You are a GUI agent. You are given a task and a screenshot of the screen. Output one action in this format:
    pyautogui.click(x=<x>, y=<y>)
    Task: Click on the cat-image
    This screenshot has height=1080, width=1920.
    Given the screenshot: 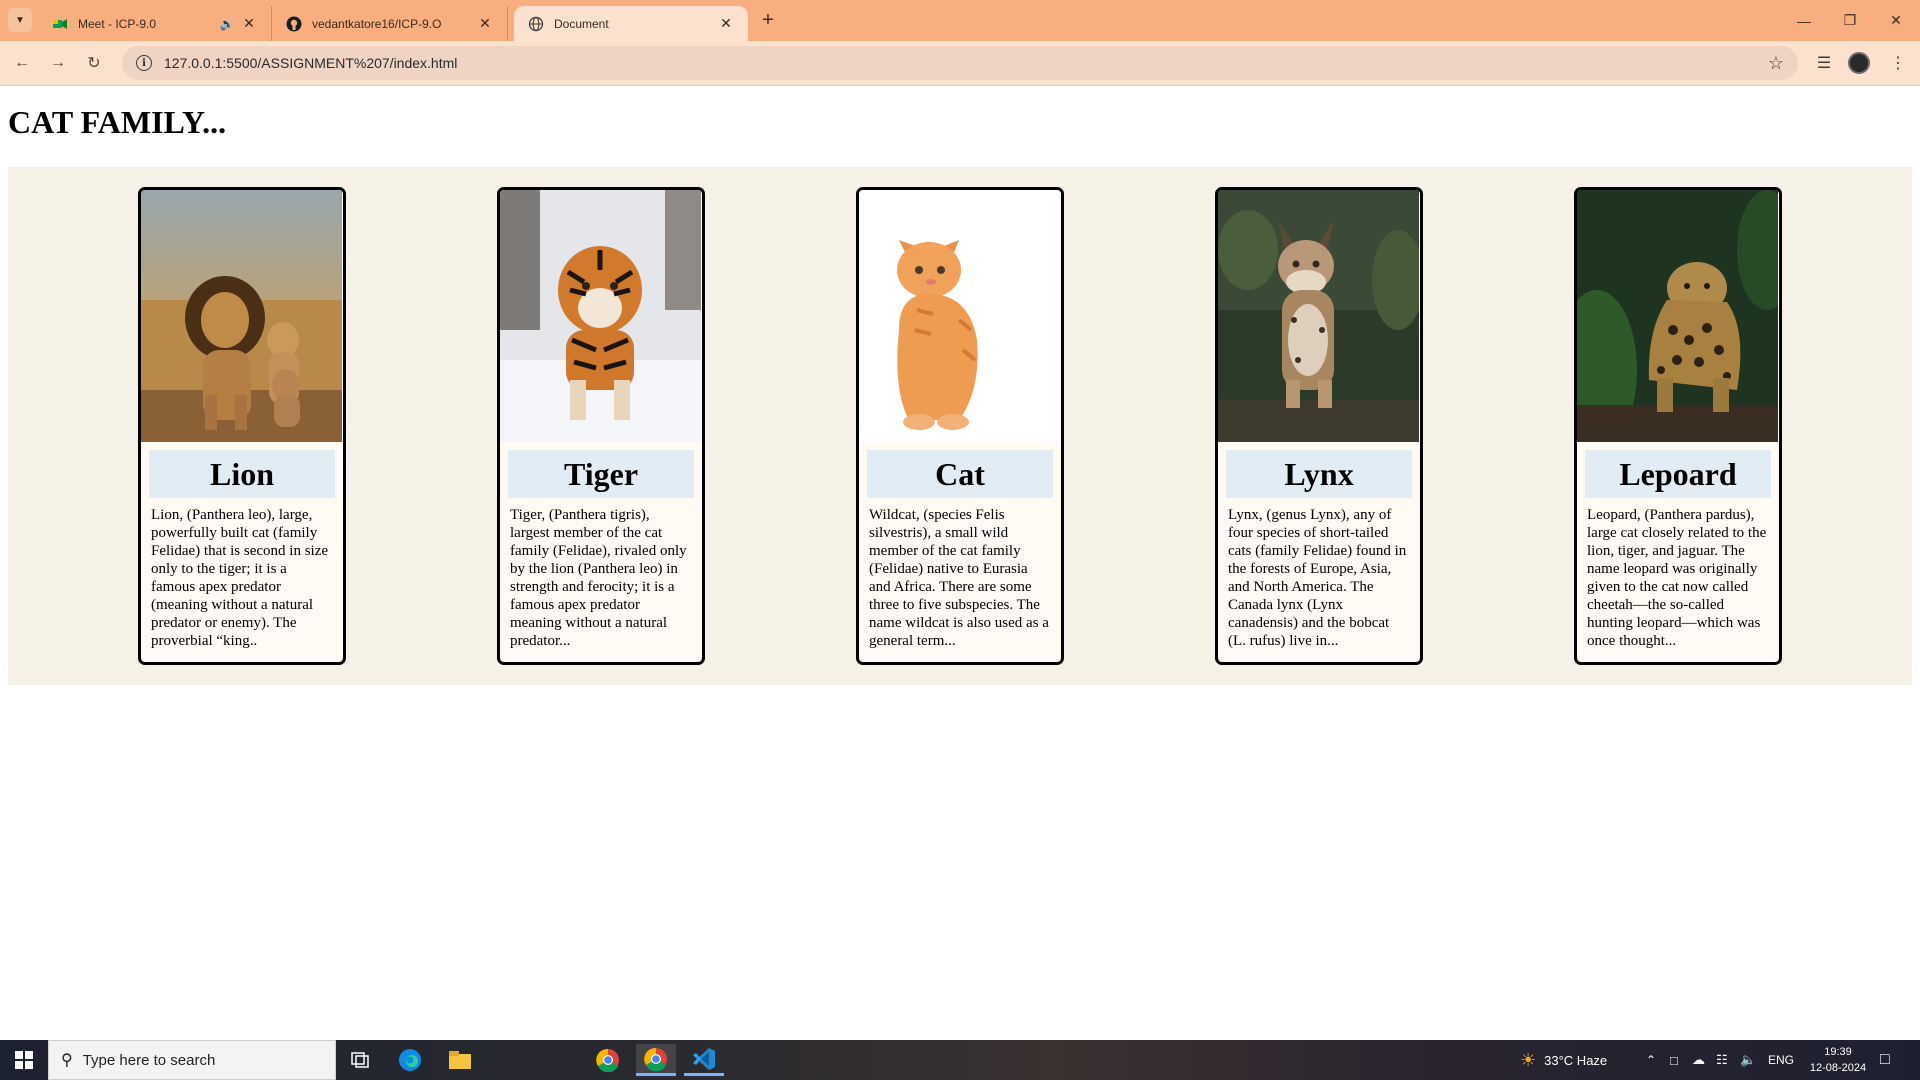 What is the action you would take?
    pyautogui.click(x=960, y=316)
    